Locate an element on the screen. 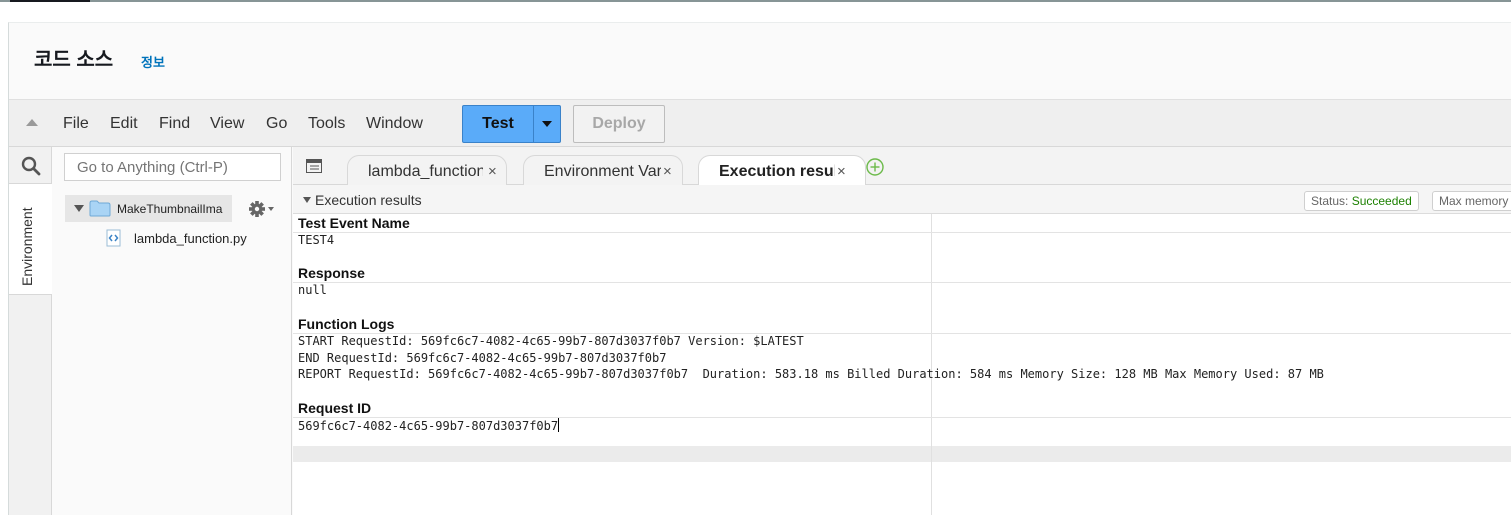  response-value: null is located at coordinates (312, 290).